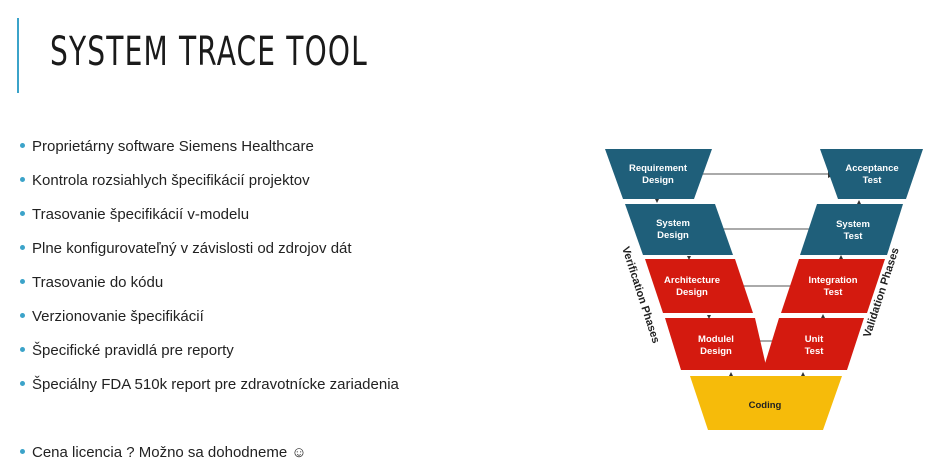 The height and width of the screenshot is (473, 935). What do you see at coordinates (658, 168) in the screenshot?
I see `svg-text: Requirement` at bounding box center [658, 168].